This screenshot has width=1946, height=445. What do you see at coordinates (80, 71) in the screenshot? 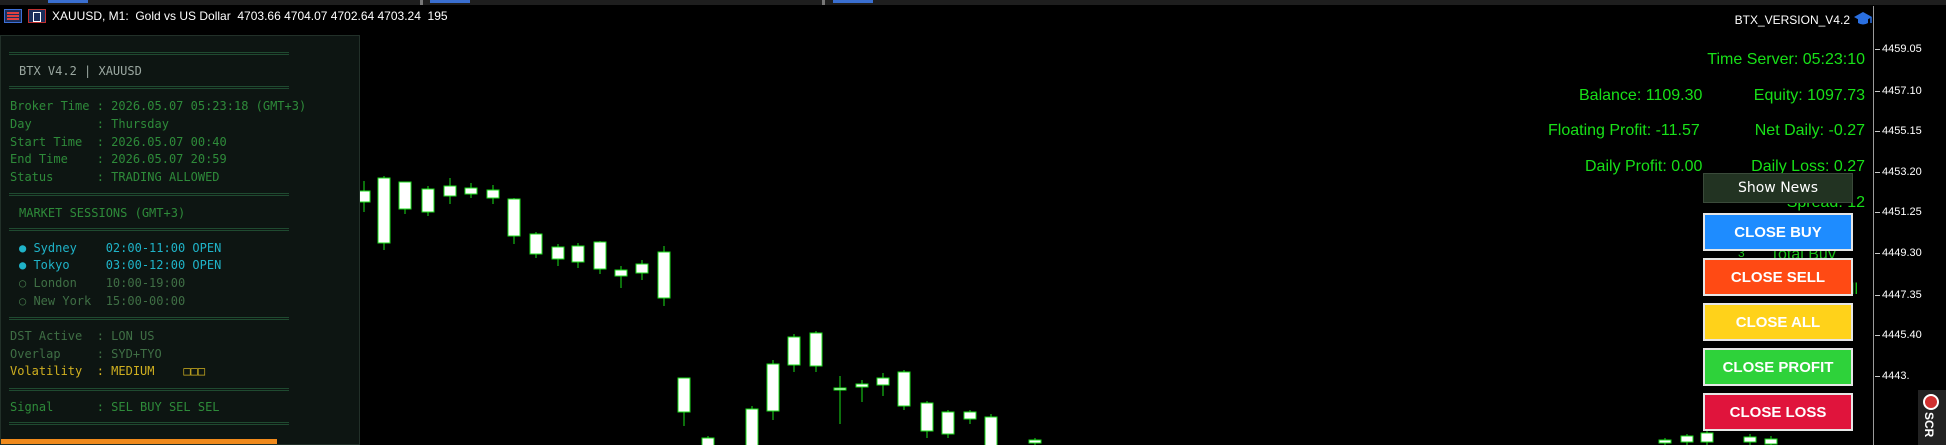
I see `panel-title: BTX V4.2 | XAUUSD` at bounding box center [80, 71].